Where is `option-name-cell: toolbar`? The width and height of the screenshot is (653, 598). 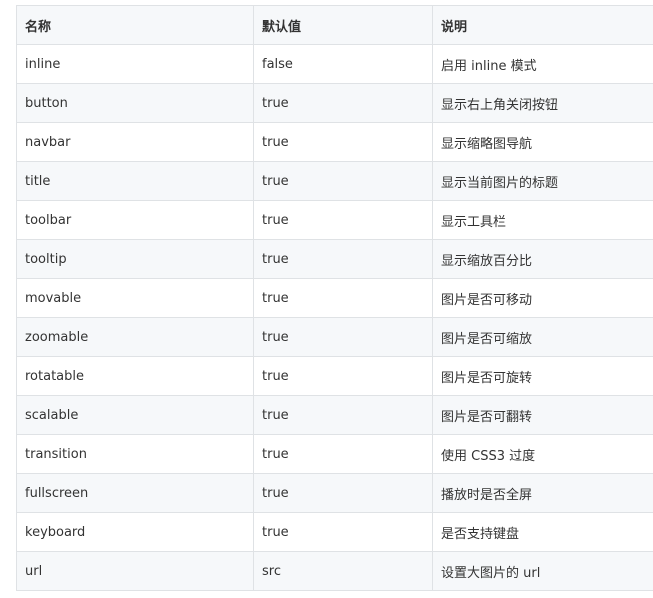
option-name-cell: toolbar is located at coordinates (135, 220).